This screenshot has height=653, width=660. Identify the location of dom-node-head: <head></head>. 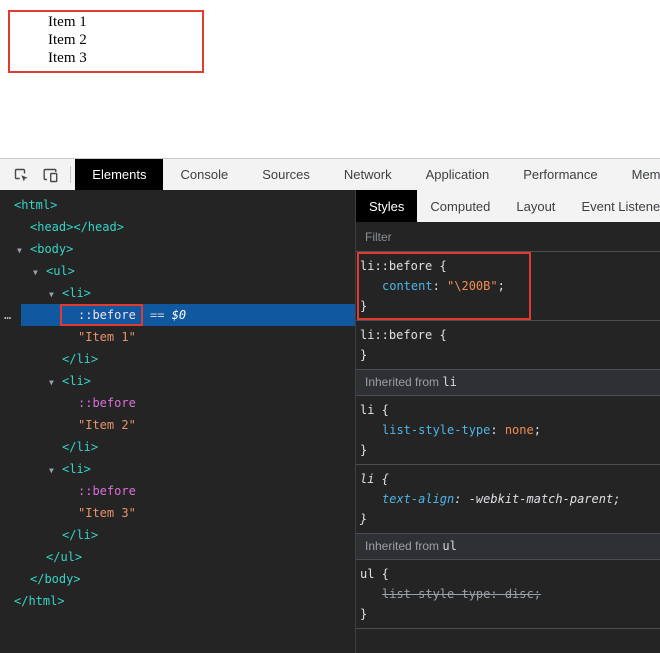
(177, 227).